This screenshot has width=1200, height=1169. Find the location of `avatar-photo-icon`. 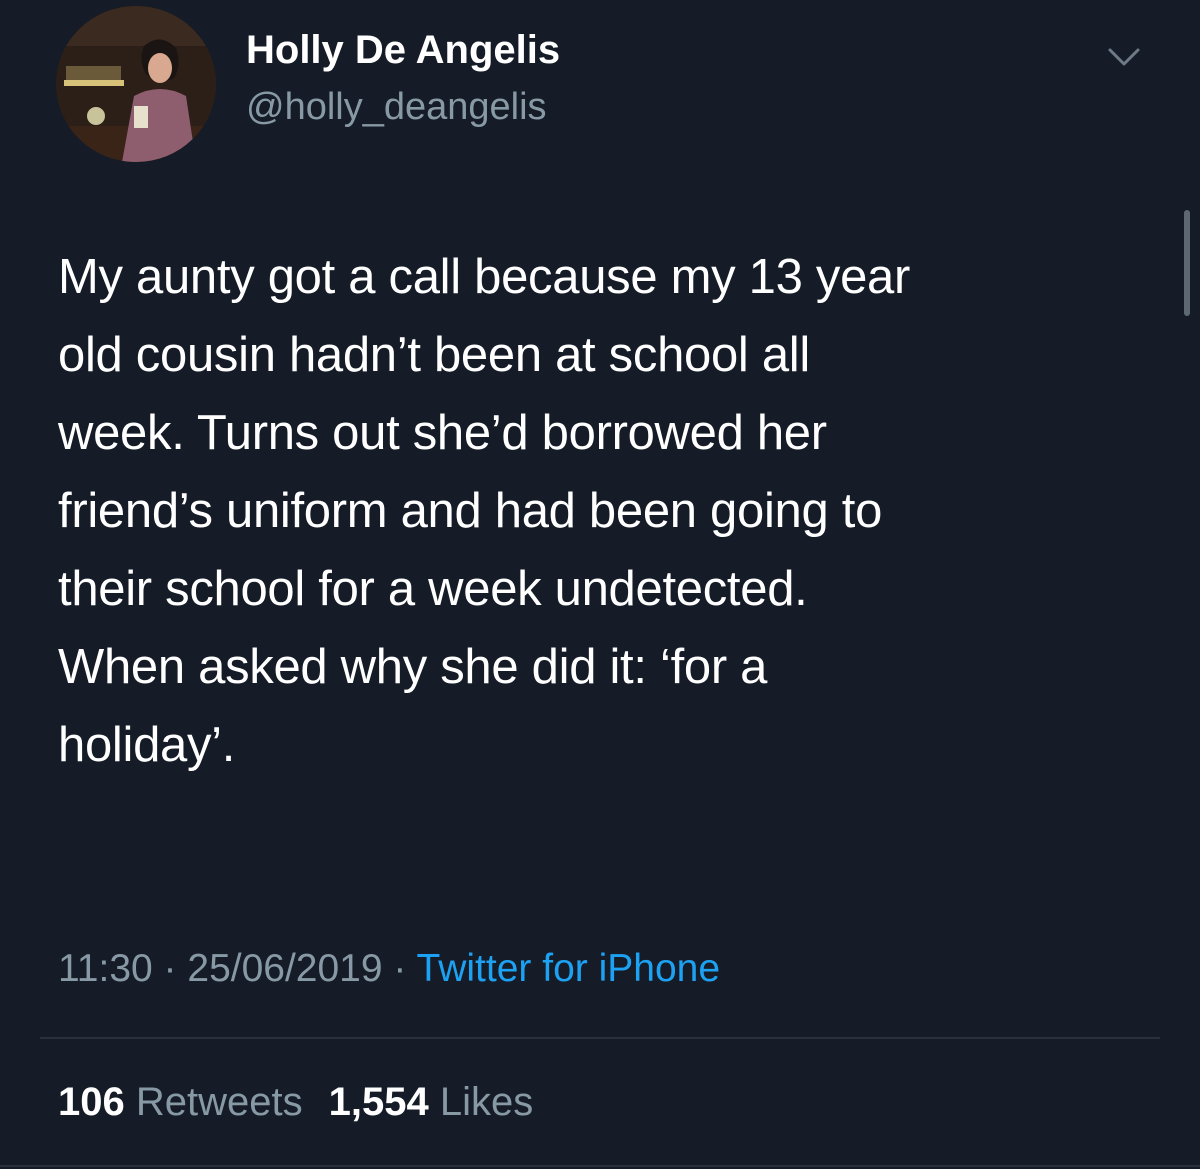

avatar-photo-icon is located at coordinates (136, 84).